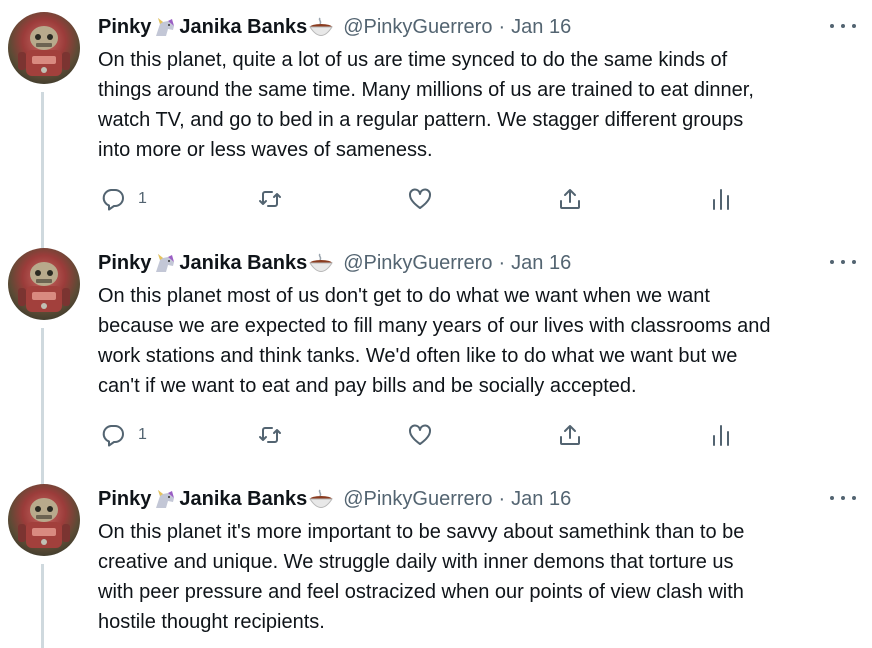 Image resolution: width=872 pixels, height=648 pixels. I want to click on tweet-text-line: into more or less waves of sameness., so click(265, 150).